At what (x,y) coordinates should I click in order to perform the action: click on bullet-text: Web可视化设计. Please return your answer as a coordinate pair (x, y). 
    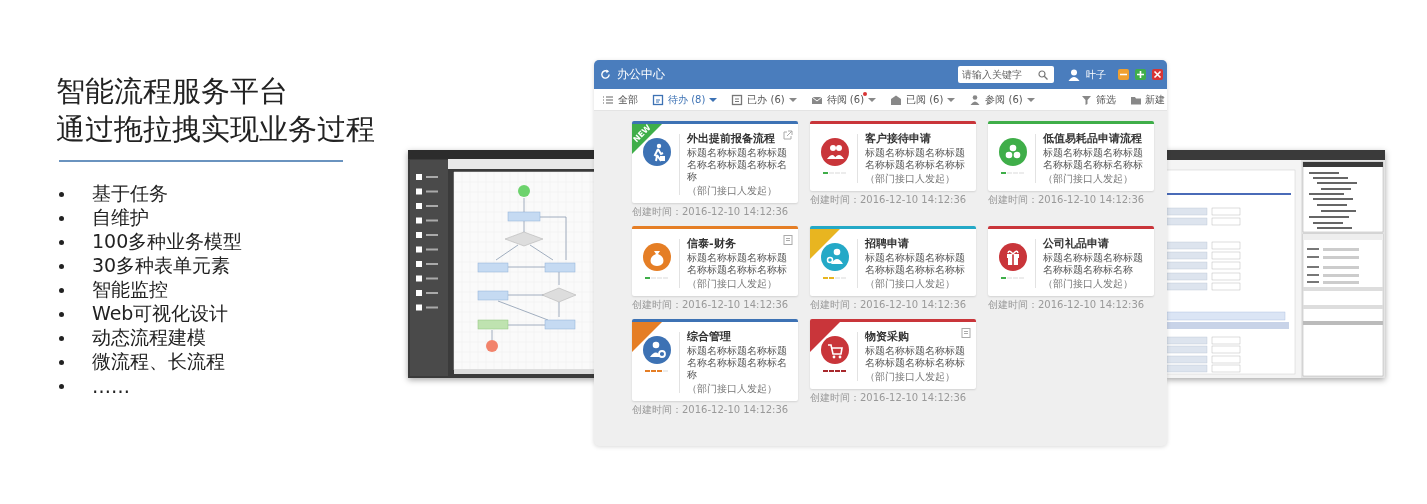
    Looking at the image, I should click on (160, 313).